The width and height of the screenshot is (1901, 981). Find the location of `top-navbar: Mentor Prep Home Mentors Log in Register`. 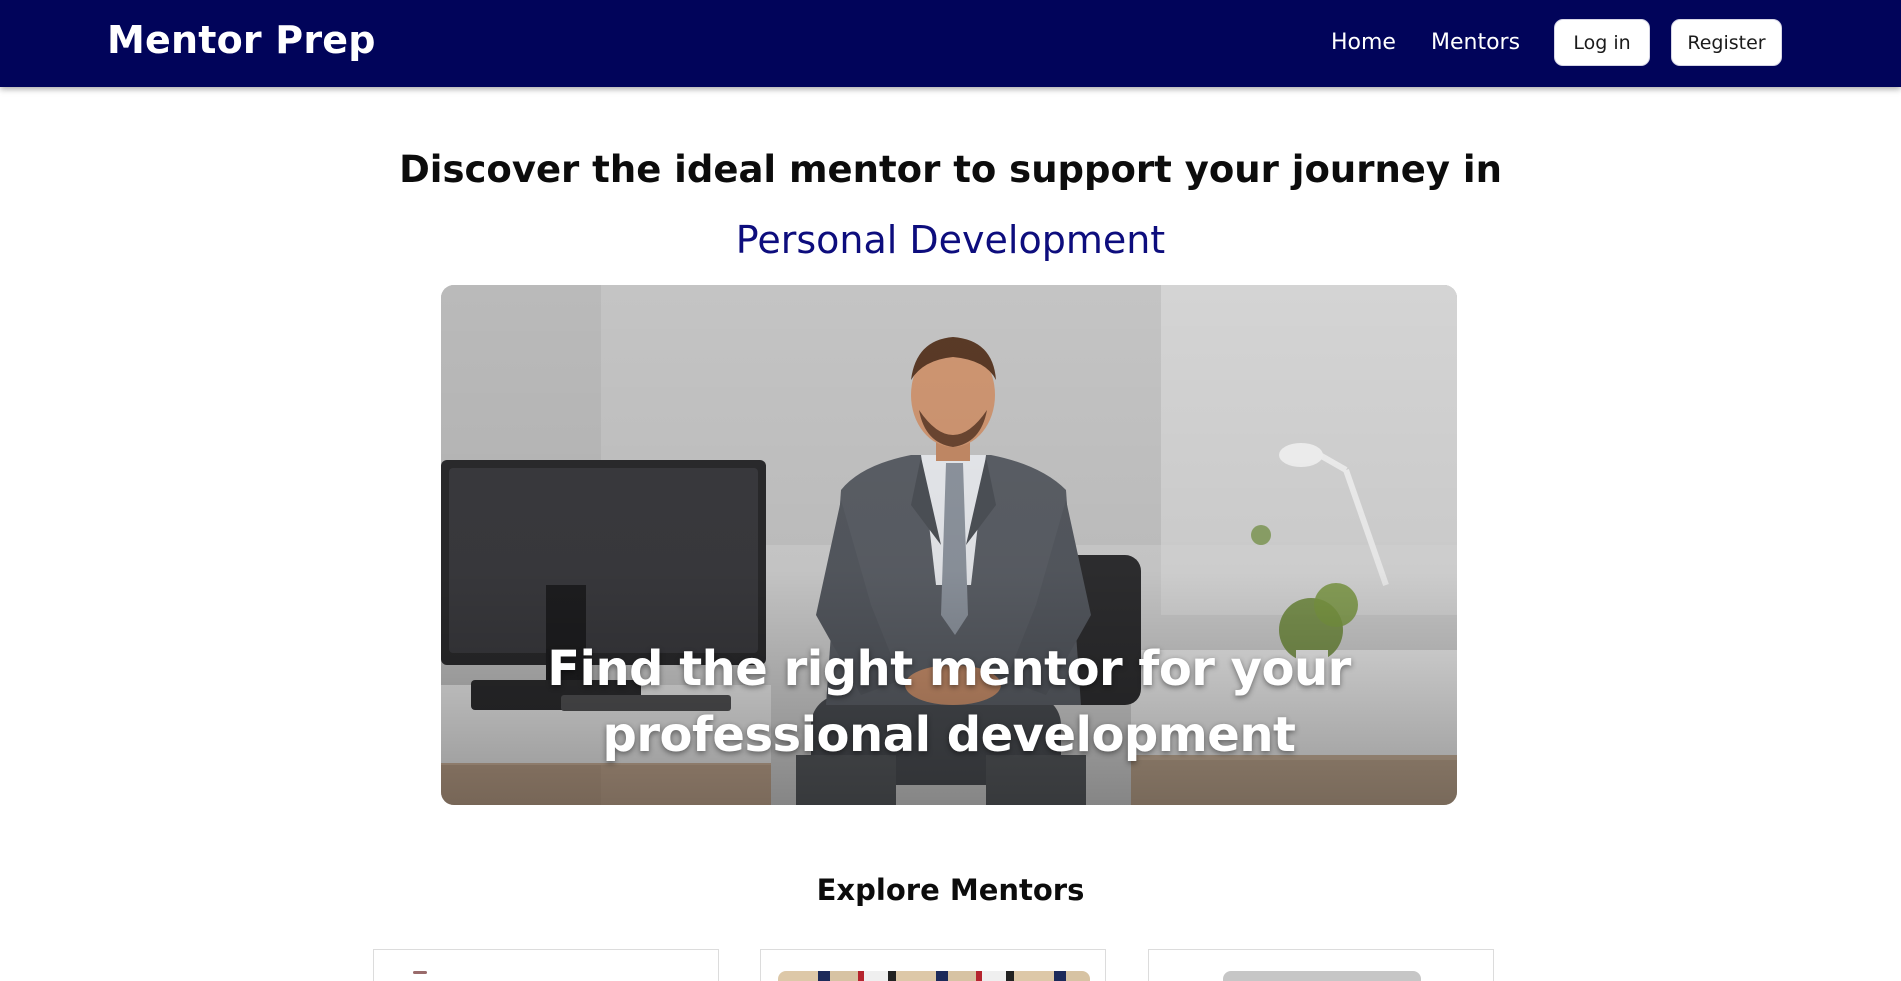

top-navbar: Mentor Prep Home Mentors Log in Register is located at coordinates (950, 43).